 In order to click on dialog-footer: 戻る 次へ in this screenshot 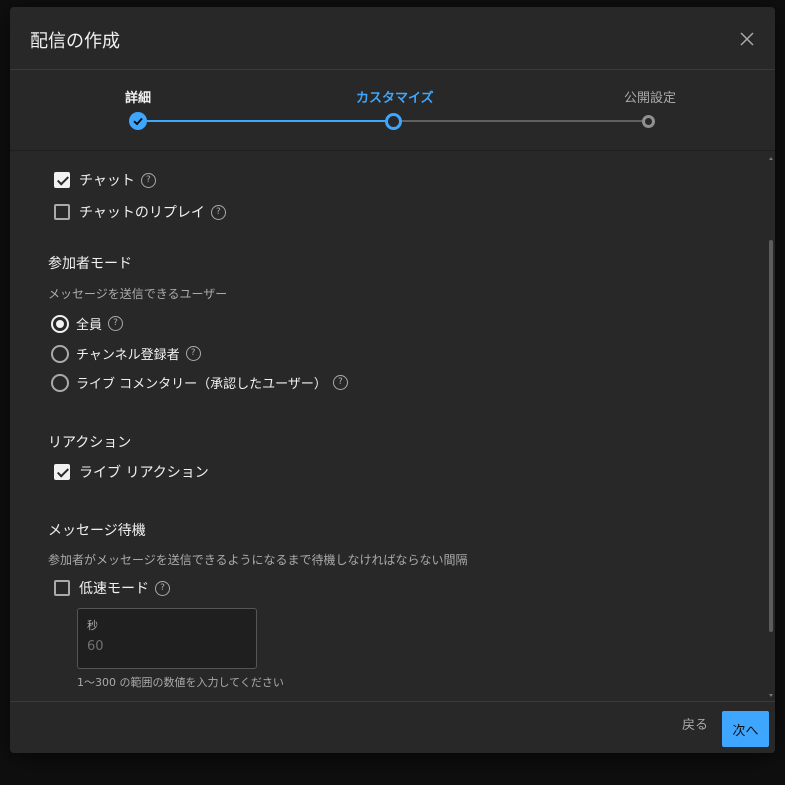, I will do `click(392, 727)`.